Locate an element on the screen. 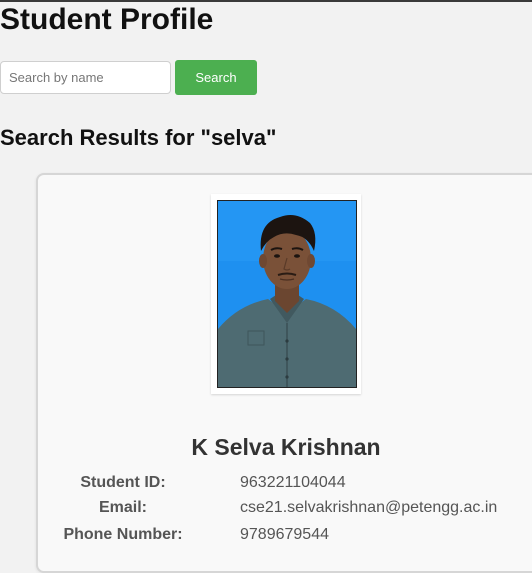 Image resolution: width=532 pixels, height=573 pixels. email-label: Email: is located at coordinates (122, 507).